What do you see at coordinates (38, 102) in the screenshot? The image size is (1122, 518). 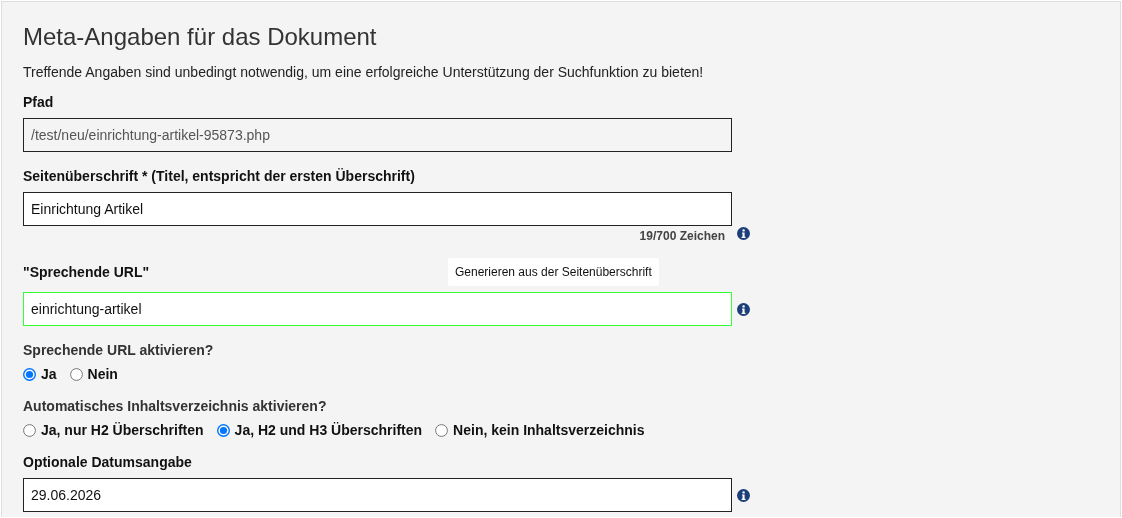 I see `field-label: Pfad` at bounding box center [38, 102].